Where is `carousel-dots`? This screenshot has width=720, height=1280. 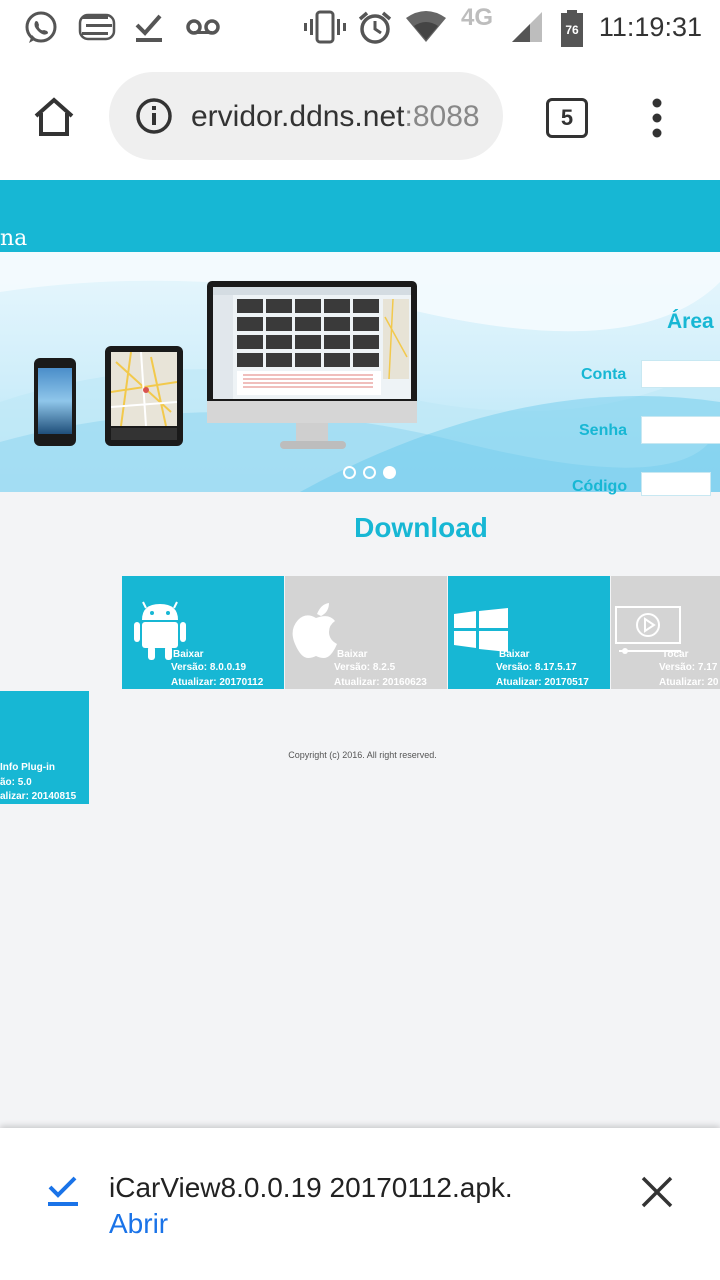
carousel-dots is located at coordinates (373, 473).